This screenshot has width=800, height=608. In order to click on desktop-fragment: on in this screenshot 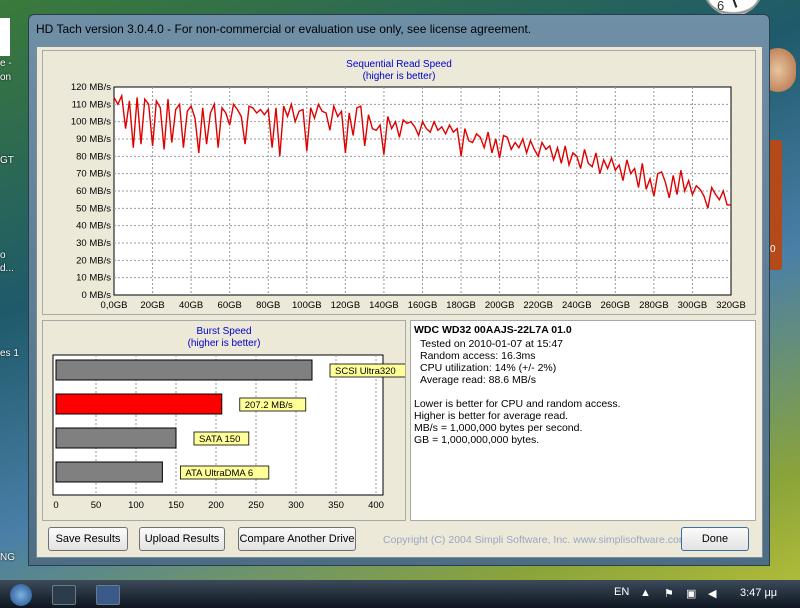, I will do `click(6, 77)`.